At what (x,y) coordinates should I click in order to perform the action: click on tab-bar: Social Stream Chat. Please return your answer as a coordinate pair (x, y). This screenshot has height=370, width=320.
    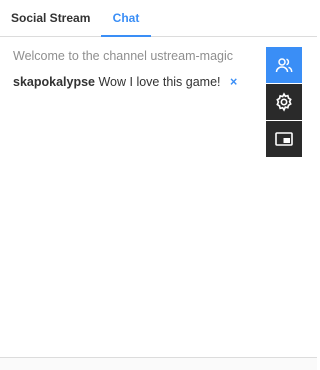
    Looking at the image, I should click on (158, 18).